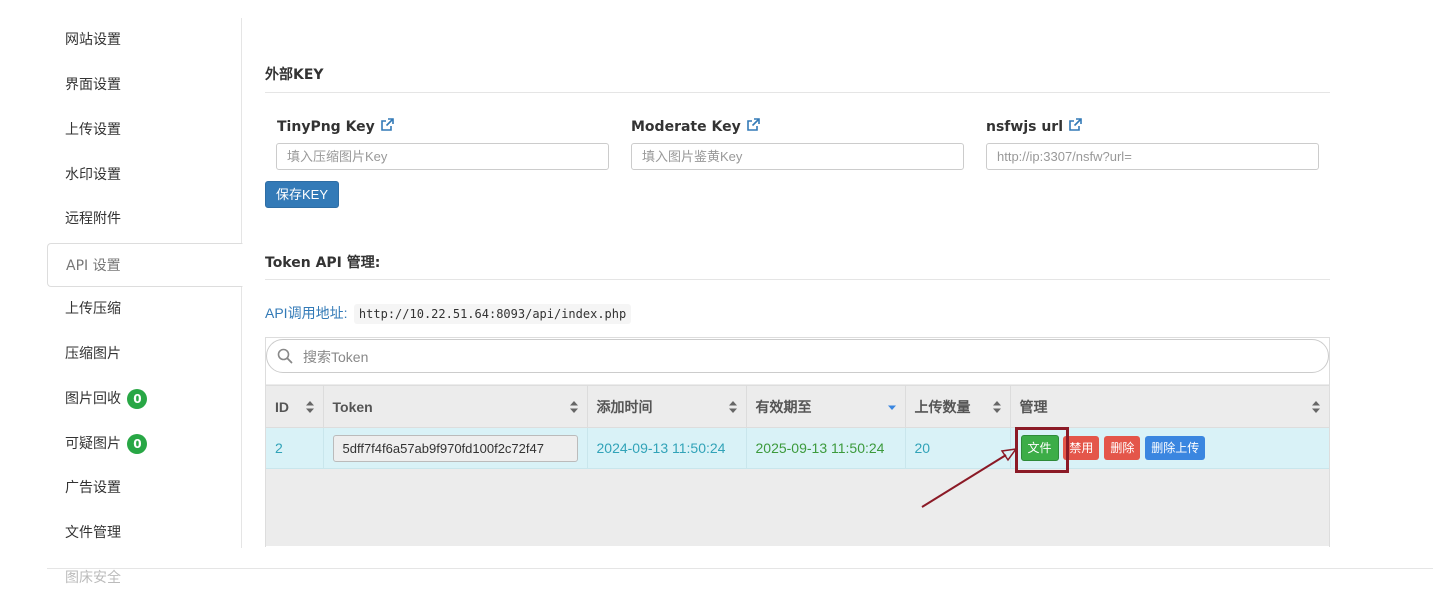  What do you see at coordinates (624, 406) in the screenshot?
I see `column-header-label: 添加时间` at bounding box center [624, 406].